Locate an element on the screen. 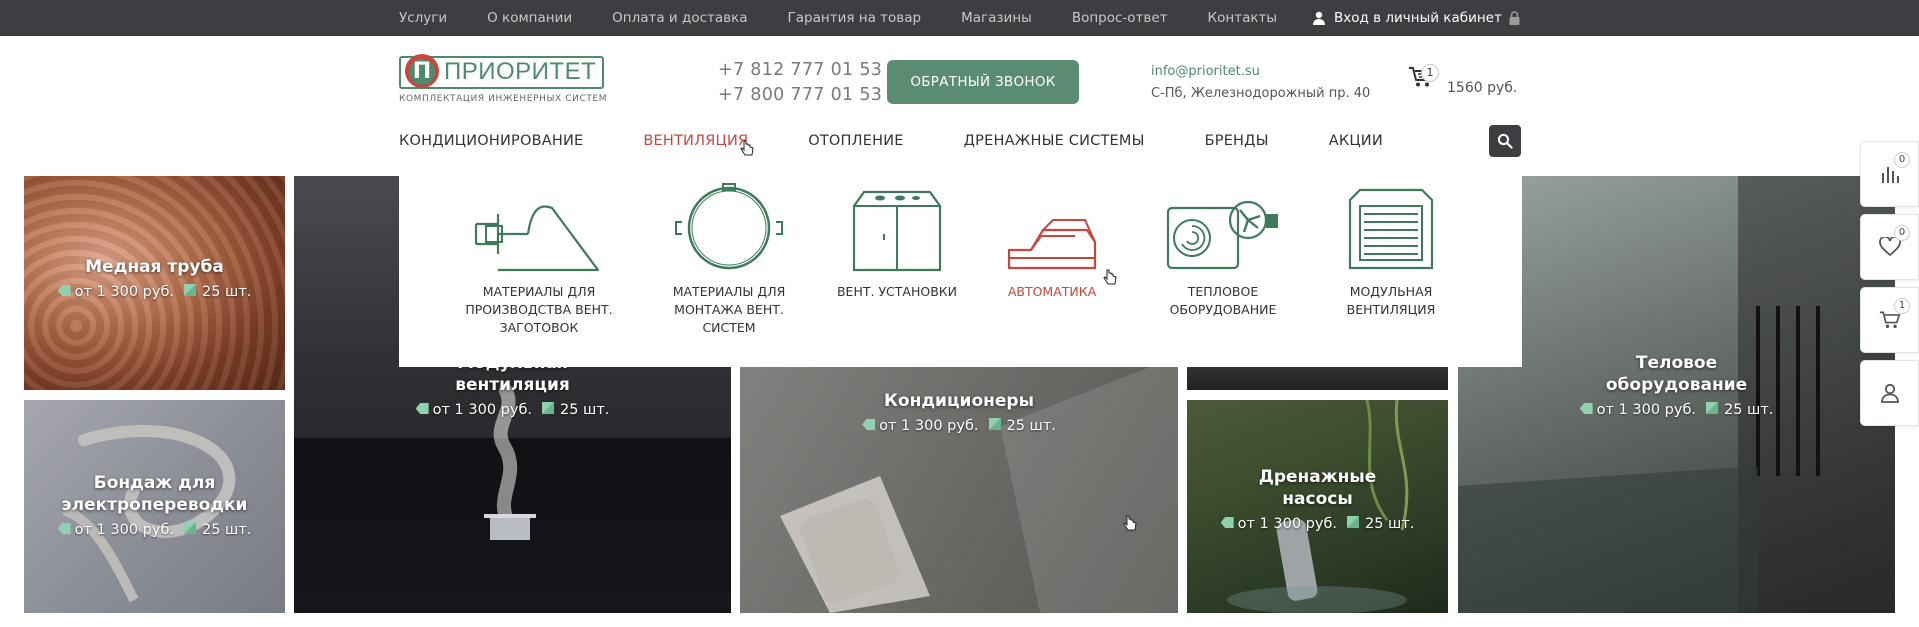 This screenshot has width=1919, height=627. logo-subtitle: КОМПЛЕКТАЦИЯ ИНЖЕНЕРНЫХ СИСТЕМ is located at coordinates (503, 99).